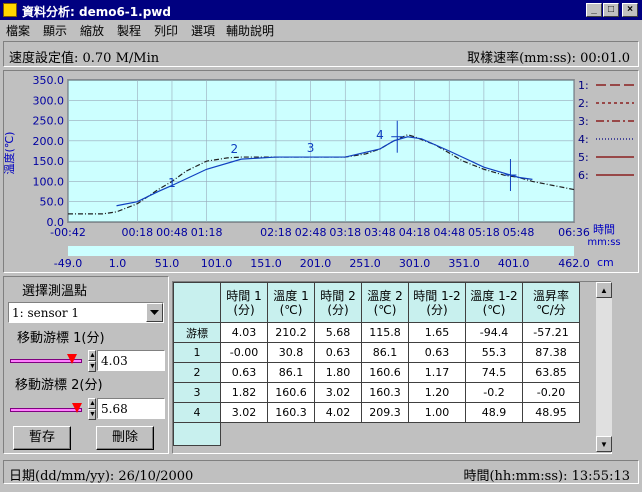  Describe the element at coordinates (197, 332) in the screenshot. I see `row-header: 游標` at that location.